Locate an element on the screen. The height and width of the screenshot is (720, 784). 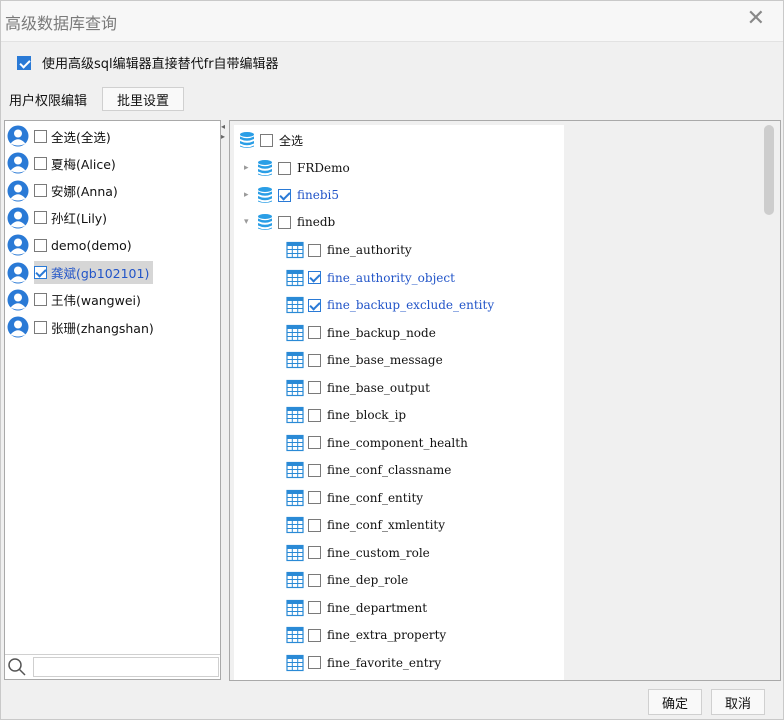
table-node: fine_authority is located at coordinates (349, 250).